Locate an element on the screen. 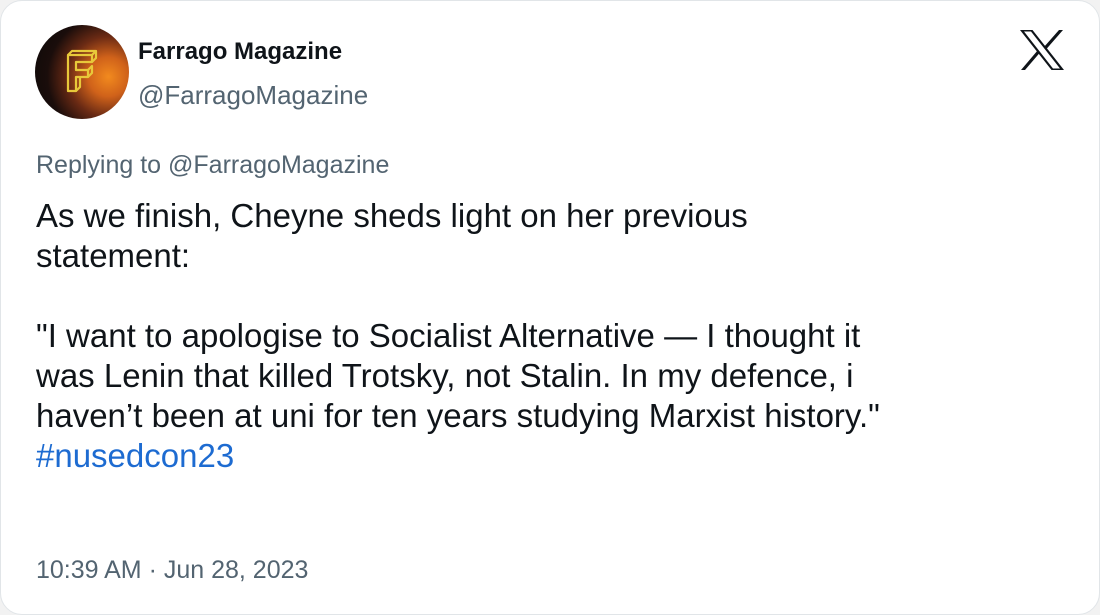  reply-context: Replying to @FarragoMagazine is located at coordinates (212, 165).